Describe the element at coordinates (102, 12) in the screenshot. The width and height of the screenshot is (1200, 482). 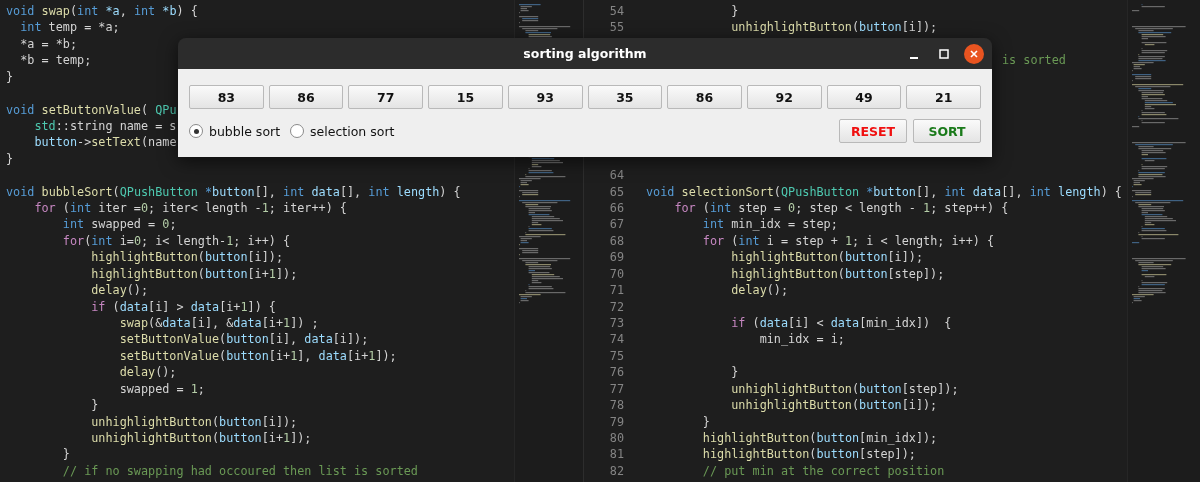
I see `code-line: void swap(int *a, int *b) {` at that location.